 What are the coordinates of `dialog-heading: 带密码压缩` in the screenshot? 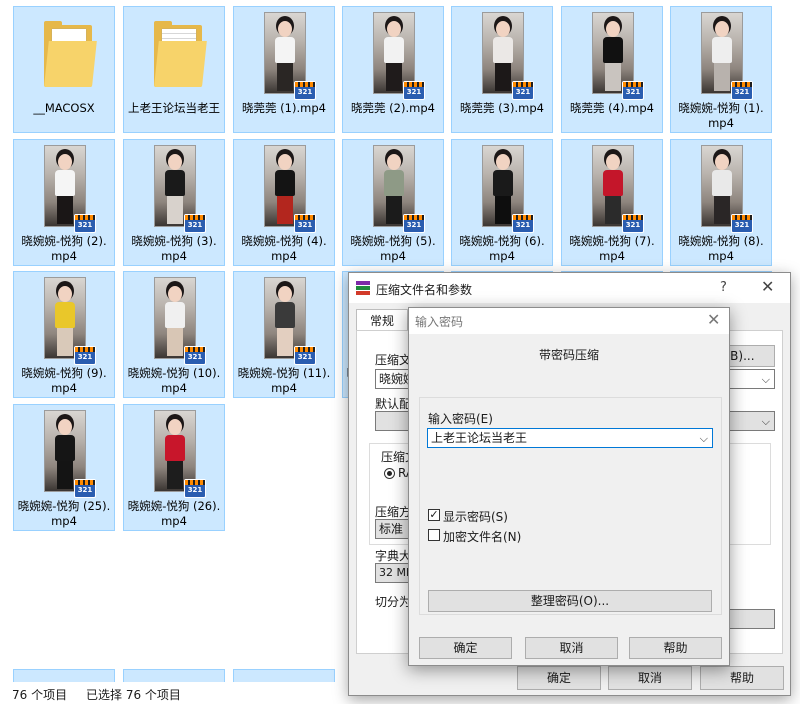 It's located at (568, 355).